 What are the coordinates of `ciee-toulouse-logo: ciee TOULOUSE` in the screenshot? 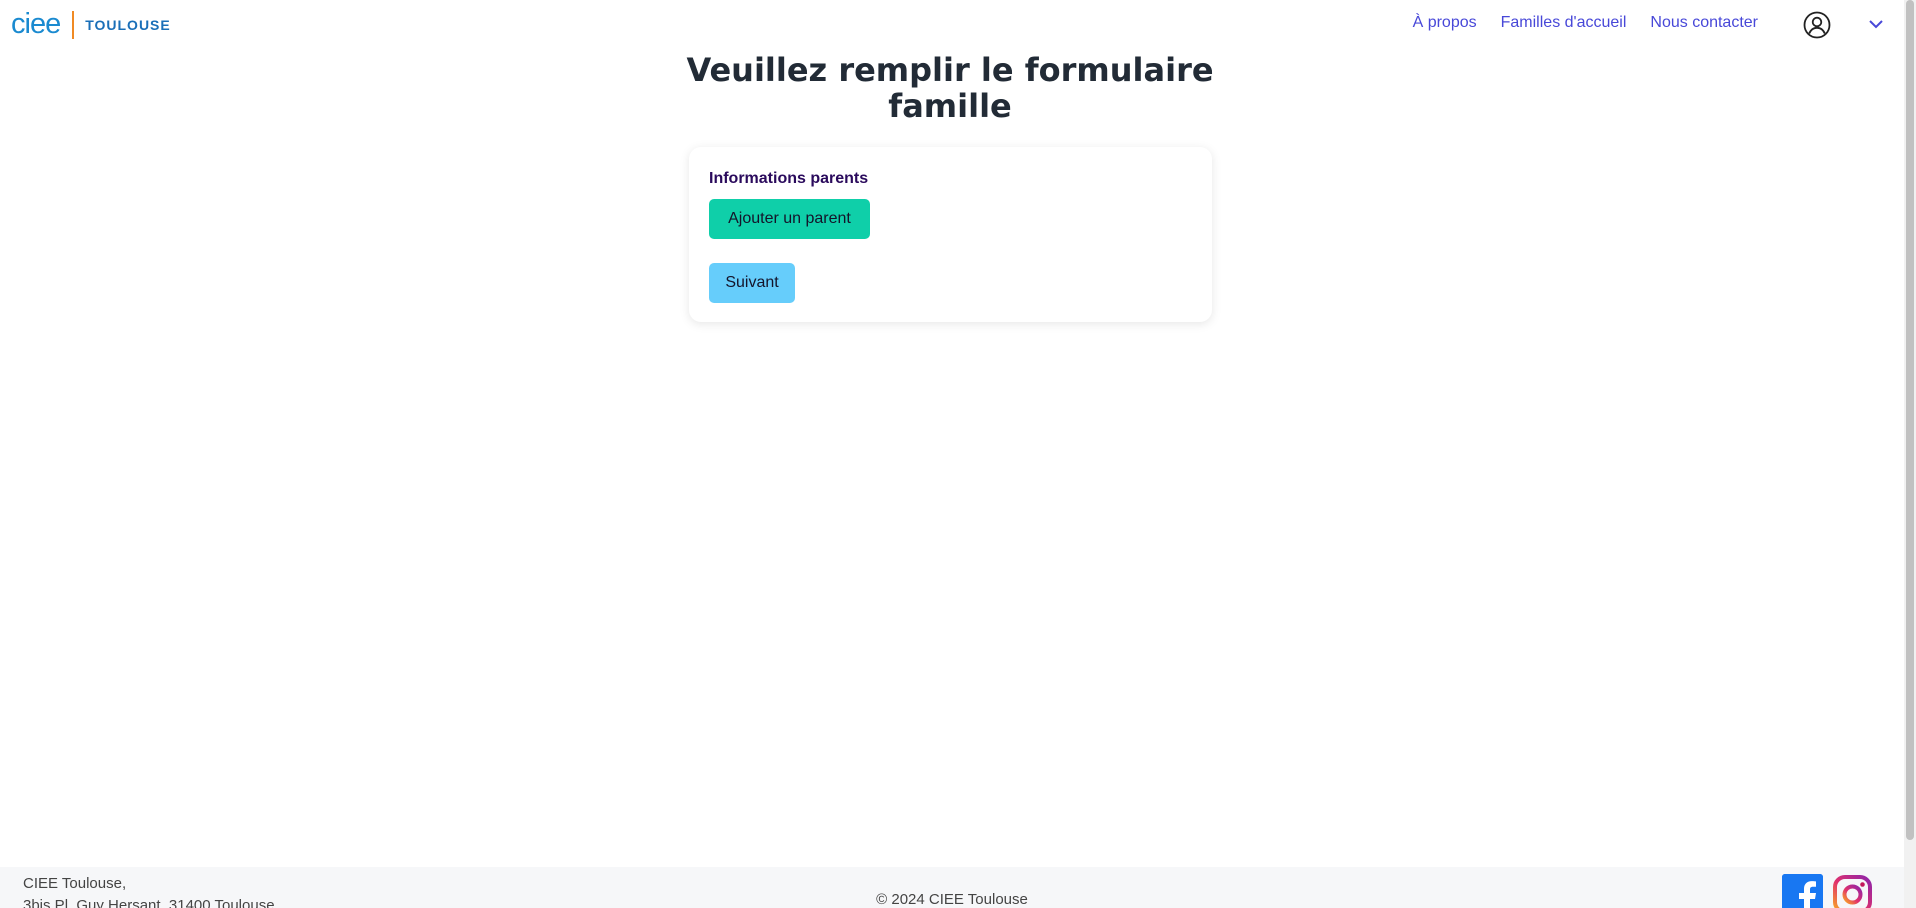 It's located at (91, 24).